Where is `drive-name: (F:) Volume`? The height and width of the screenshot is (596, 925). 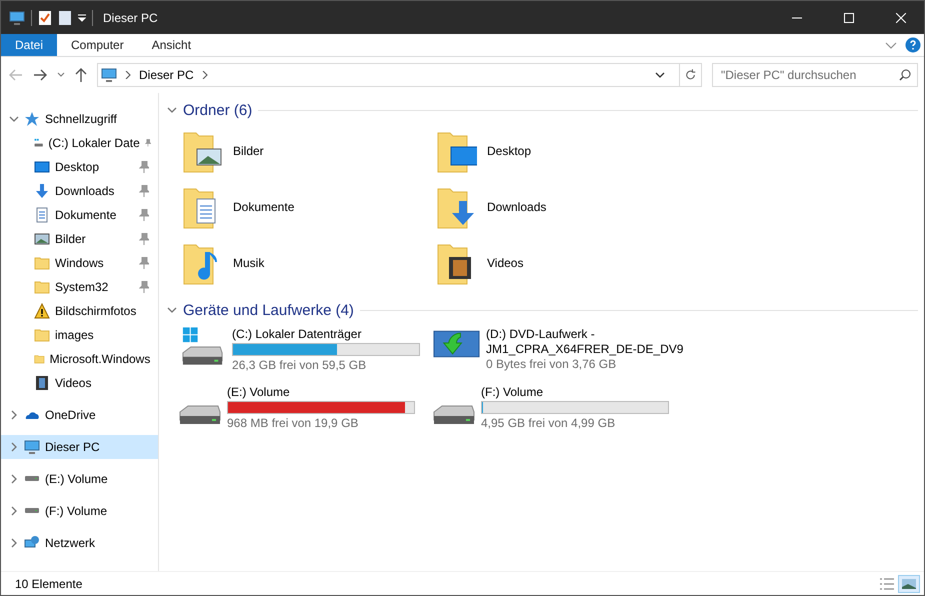 drive-name: (F:) Volume is located at coordinates (583, 392).